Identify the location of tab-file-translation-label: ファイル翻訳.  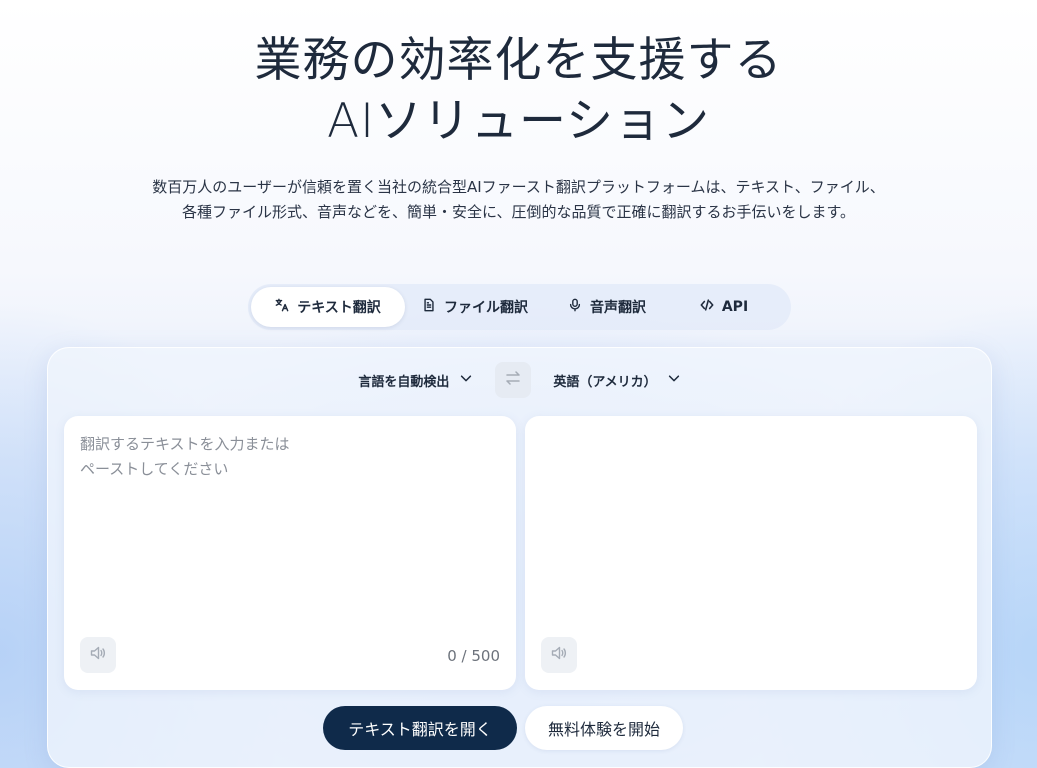
(486, 308).